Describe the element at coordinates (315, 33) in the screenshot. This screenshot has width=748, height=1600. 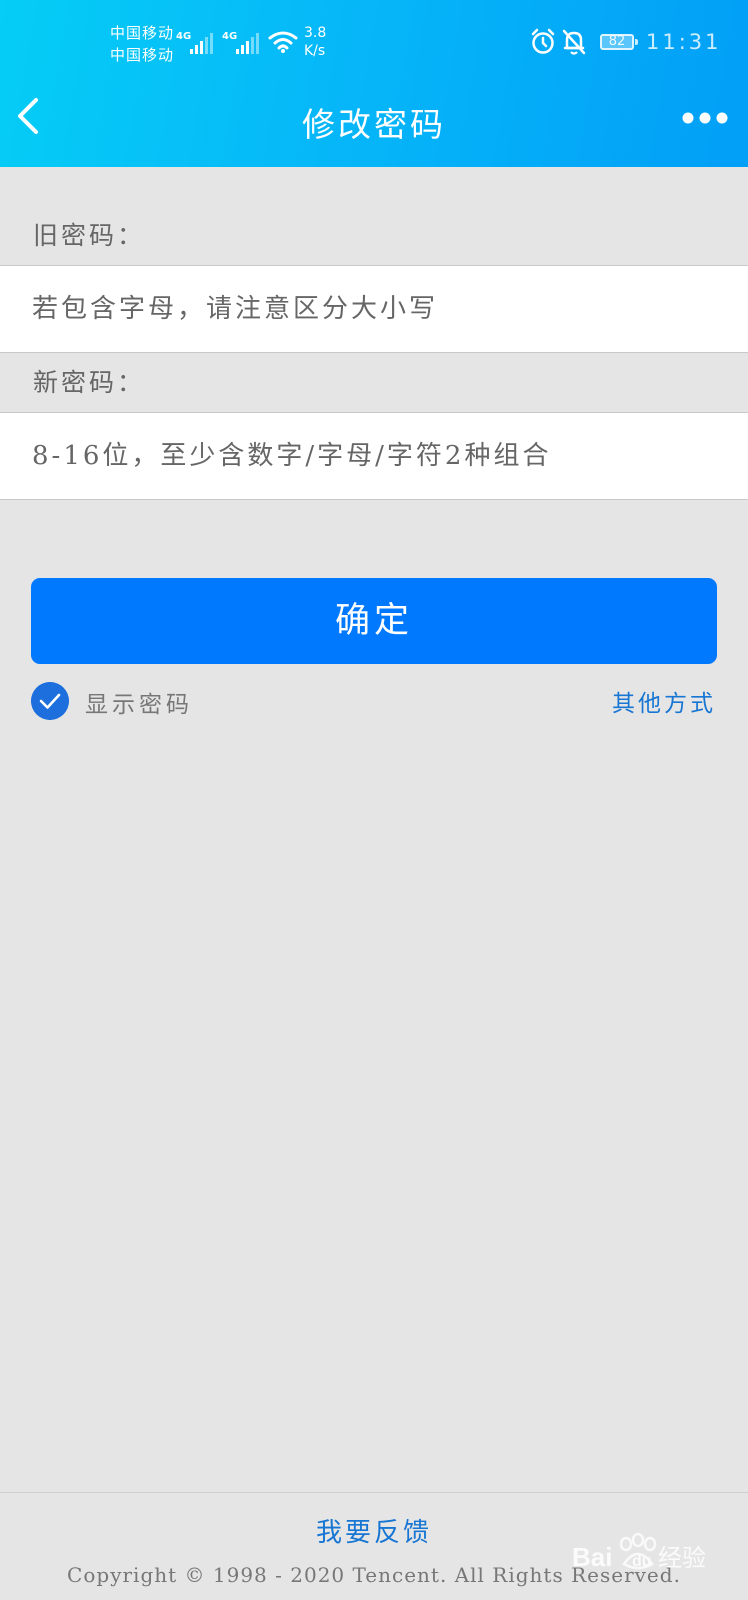
I see `speed-value: 3.8` at that location.